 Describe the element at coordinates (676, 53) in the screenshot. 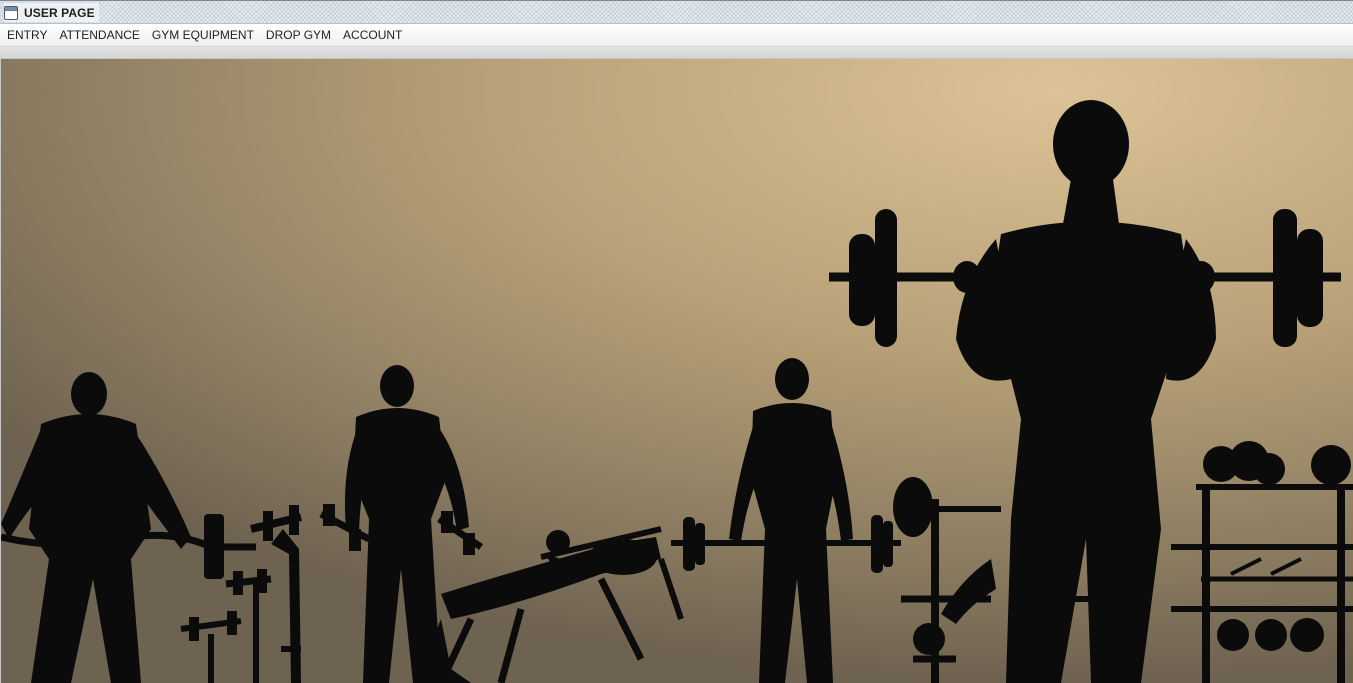

I see `toolbar-strip` at that location.